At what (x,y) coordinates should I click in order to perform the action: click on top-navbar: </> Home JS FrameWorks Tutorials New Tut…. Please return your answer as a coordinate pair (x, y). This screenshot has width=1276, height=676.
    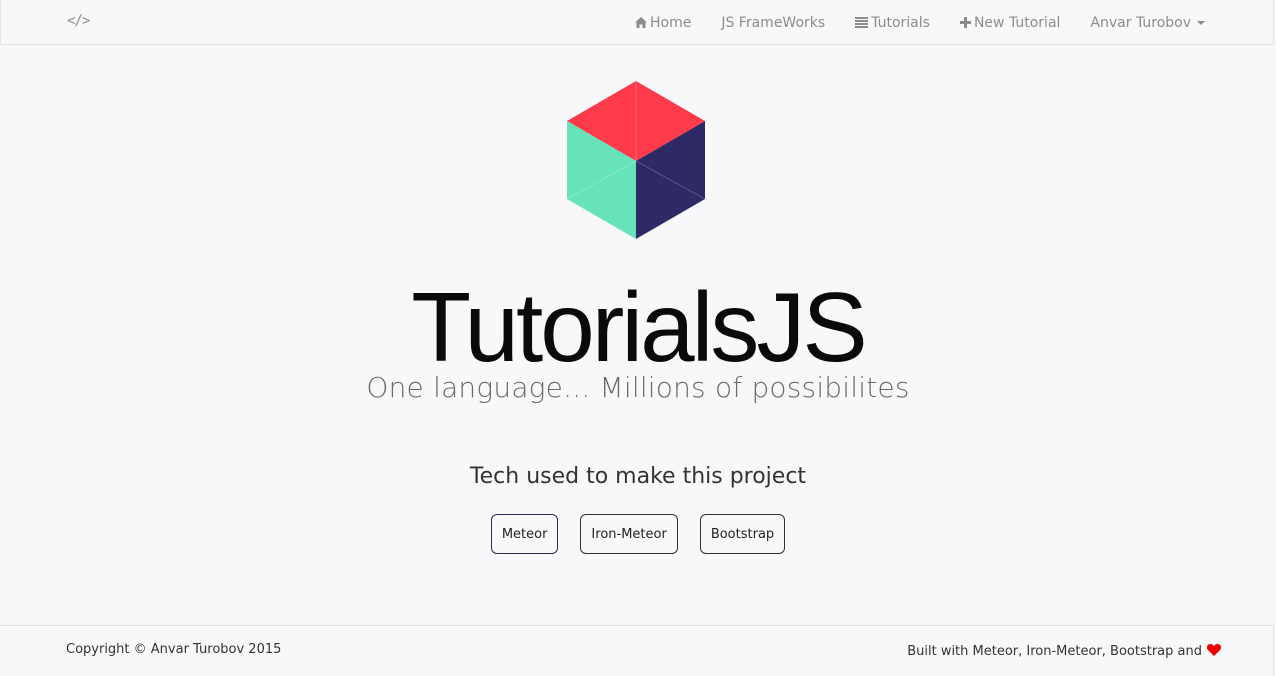
    Looking at the image, I should click on (637, 22).